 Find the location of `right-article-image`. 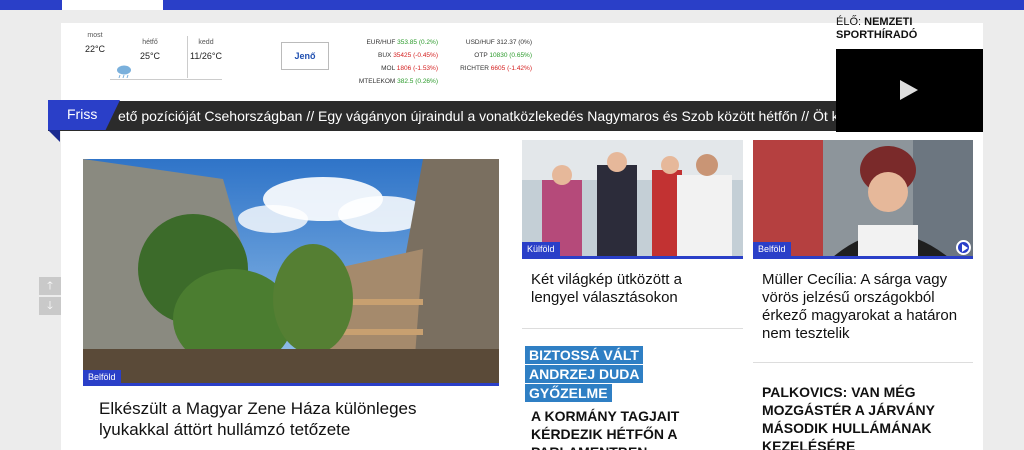

right-article-image is located at coordinates (863, 198).